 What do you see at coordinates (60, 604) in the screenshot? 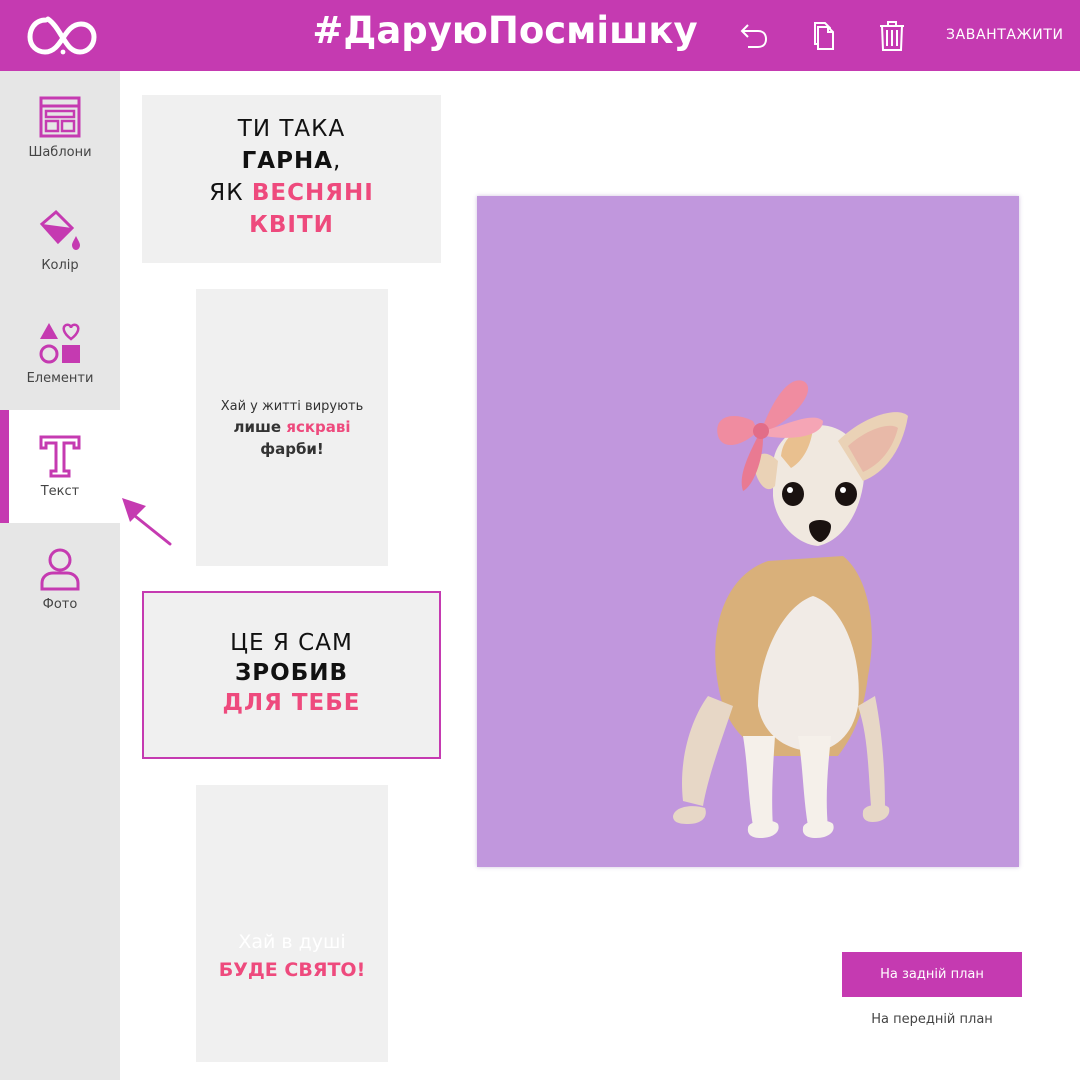
I see `sidebar-item-label: Фото` at bounding box center [60, 604].